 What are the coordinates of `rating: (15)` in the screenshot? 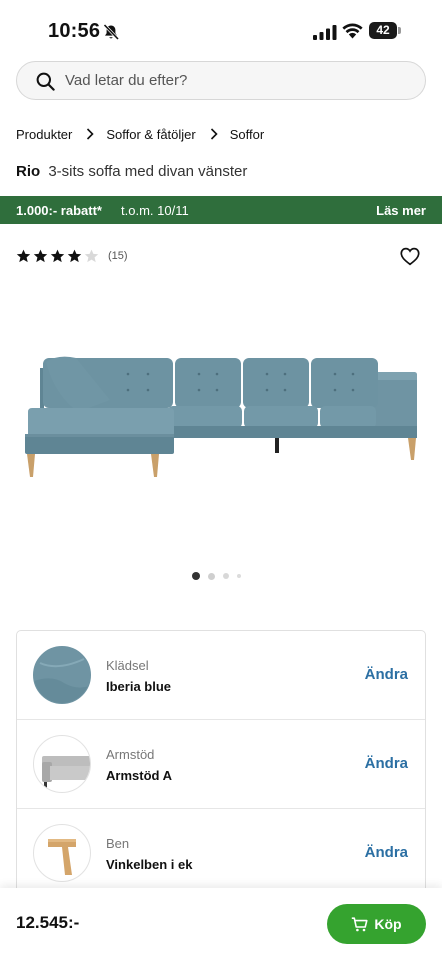 It's located at (72, 256).